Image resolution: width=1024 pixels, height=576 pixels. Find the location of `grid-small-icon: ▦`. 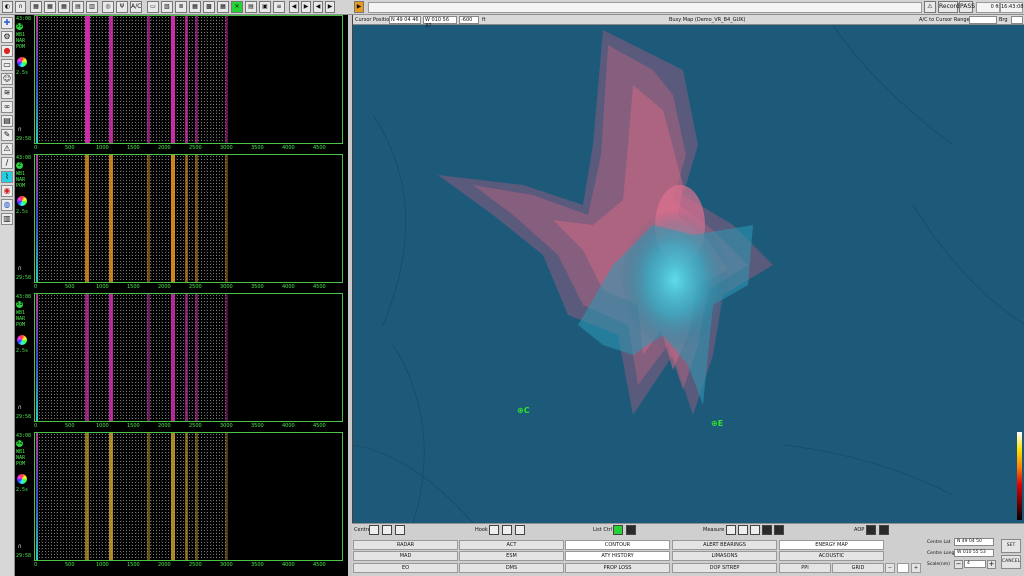

grid-small-icon: ▦ is located at coordinates (36, 7).